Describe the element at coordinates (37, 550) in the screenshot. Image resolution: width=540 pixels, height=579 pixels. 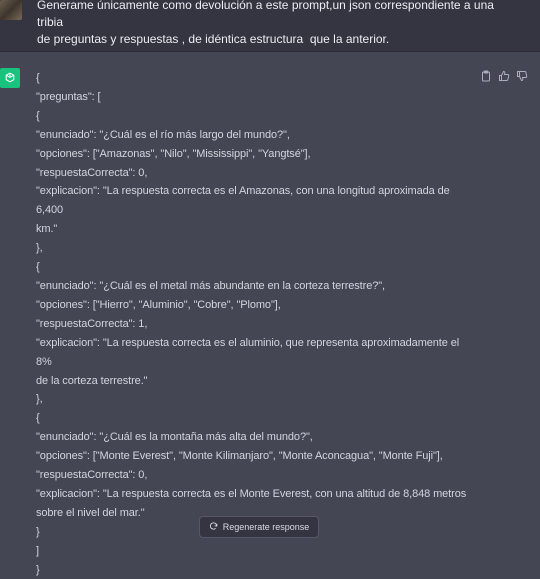
I see `message-line: ]` at that location.